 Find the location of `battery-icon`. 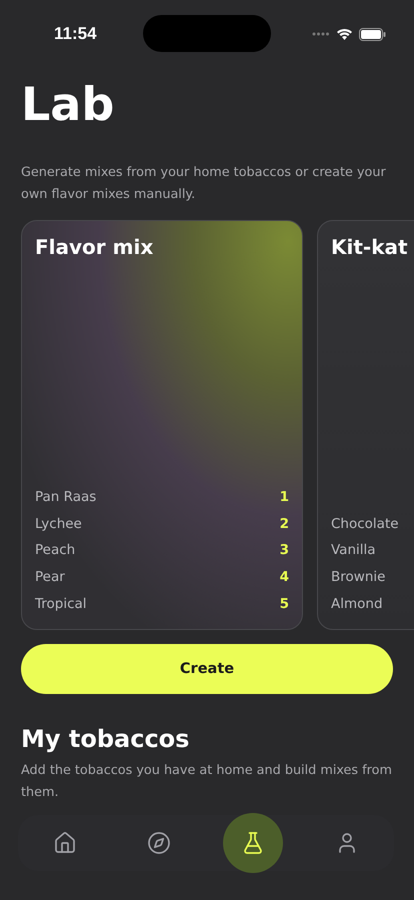

battery-icon is located at coordinates (372, 34).